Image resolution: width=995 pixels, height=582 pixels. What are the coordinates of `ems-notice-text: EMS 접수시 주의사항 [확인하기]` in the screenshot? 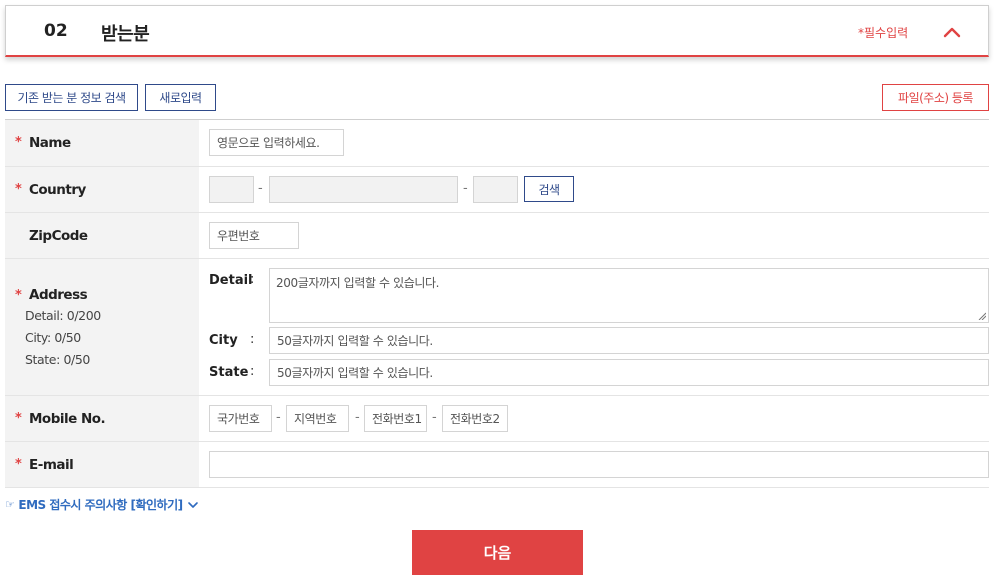 It's located at (100, 505).